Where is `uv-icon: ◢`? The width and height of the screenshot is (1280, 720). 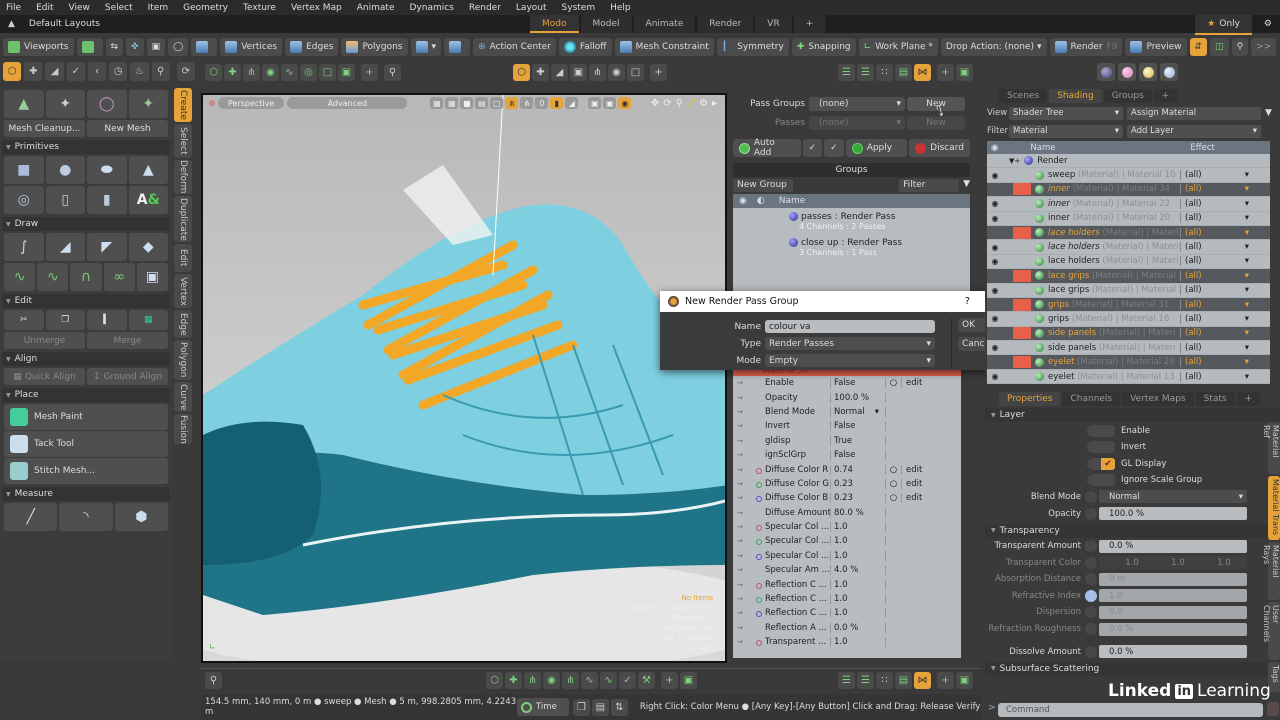
uv-icon: ◢ is located at coordinates (54, 71).